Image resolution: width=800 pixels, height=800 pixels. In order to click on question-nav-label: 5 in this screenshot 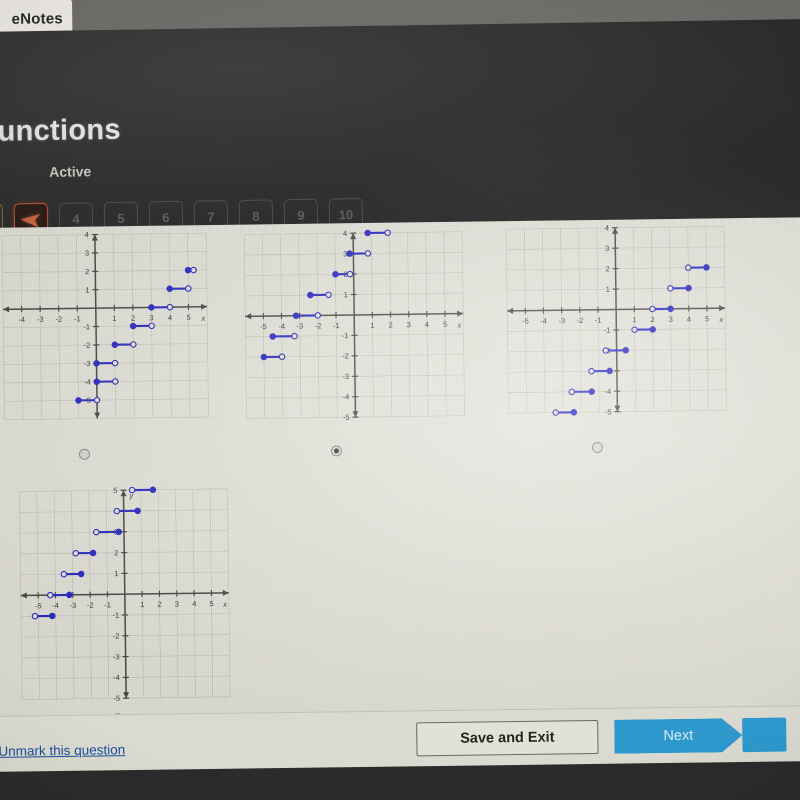, I will do `click(121, 218)`.